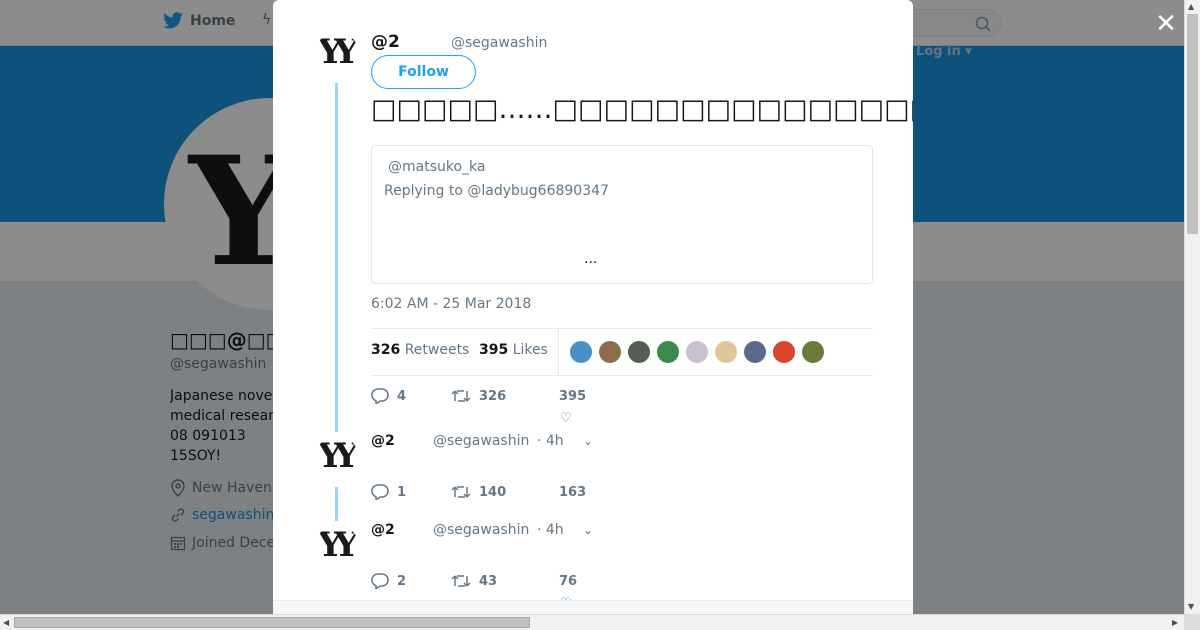  Describe the element at coordinates (944, 51) in the screenshot. I see `login-link: Log in ▾` at that location.